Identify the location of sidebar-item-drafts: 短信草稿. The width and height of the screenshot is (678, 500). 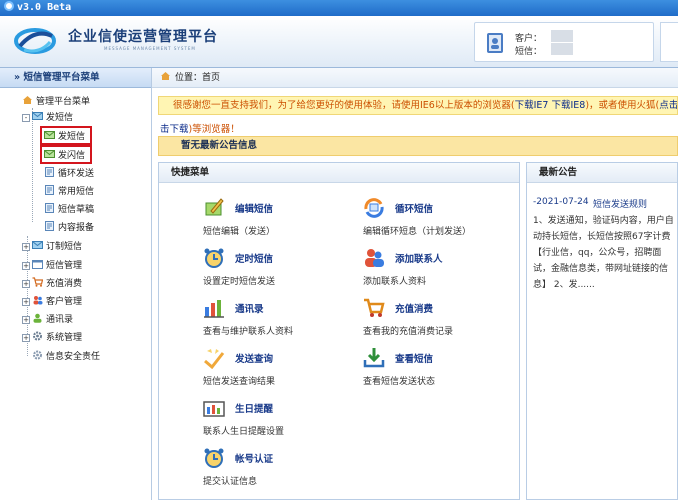
(69, 210).